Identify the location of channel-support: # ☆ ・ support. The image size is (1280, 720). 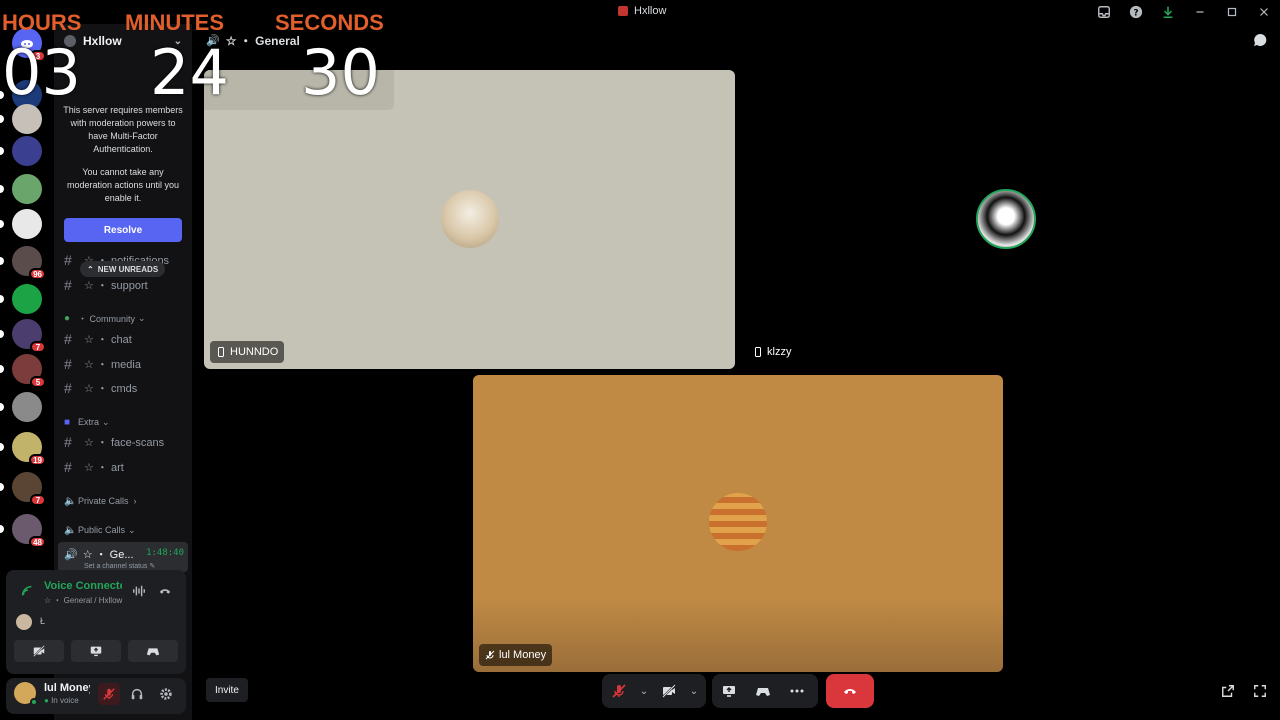
(124, 285).